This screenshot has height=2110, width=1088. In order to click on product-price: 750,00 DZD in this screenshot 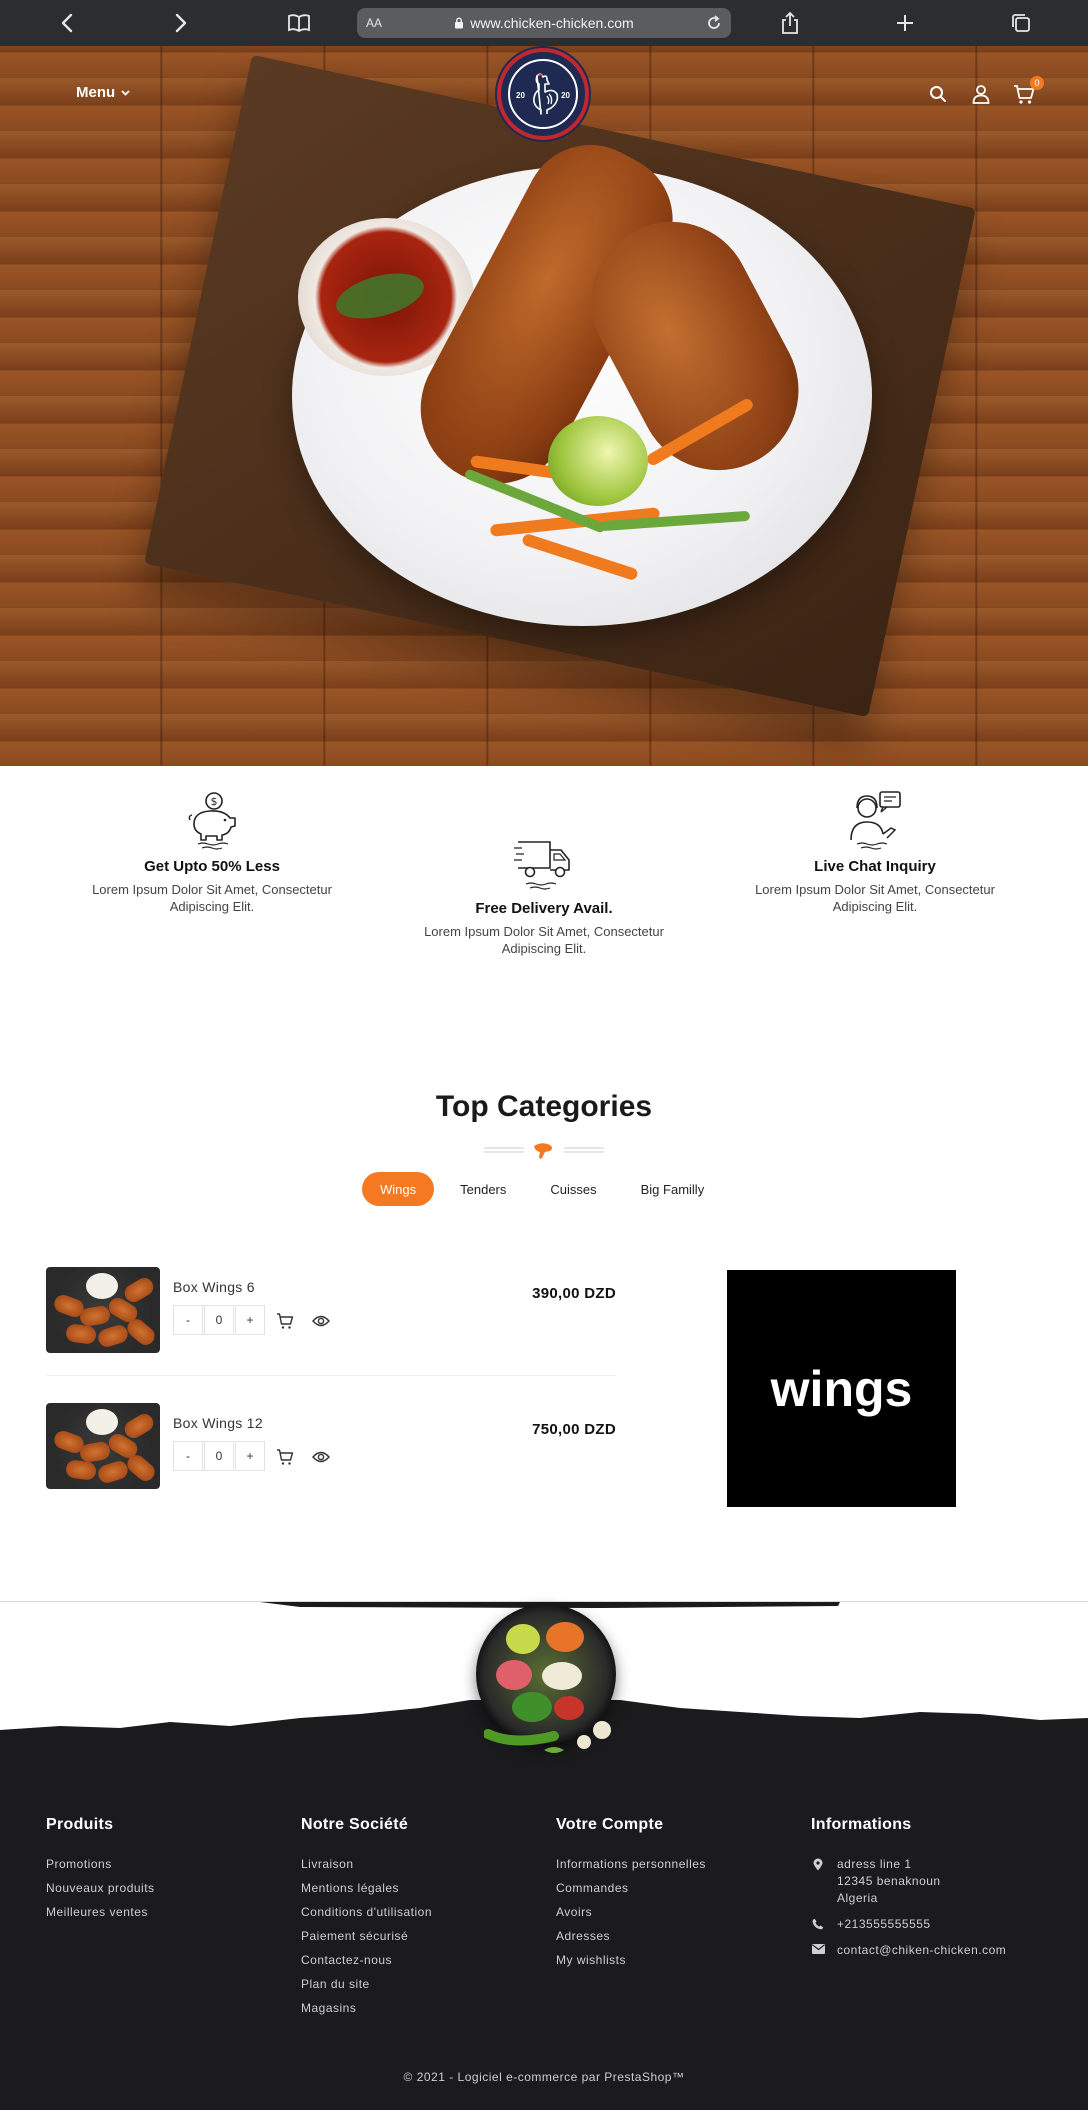, I will do `click(574, 1429)`.